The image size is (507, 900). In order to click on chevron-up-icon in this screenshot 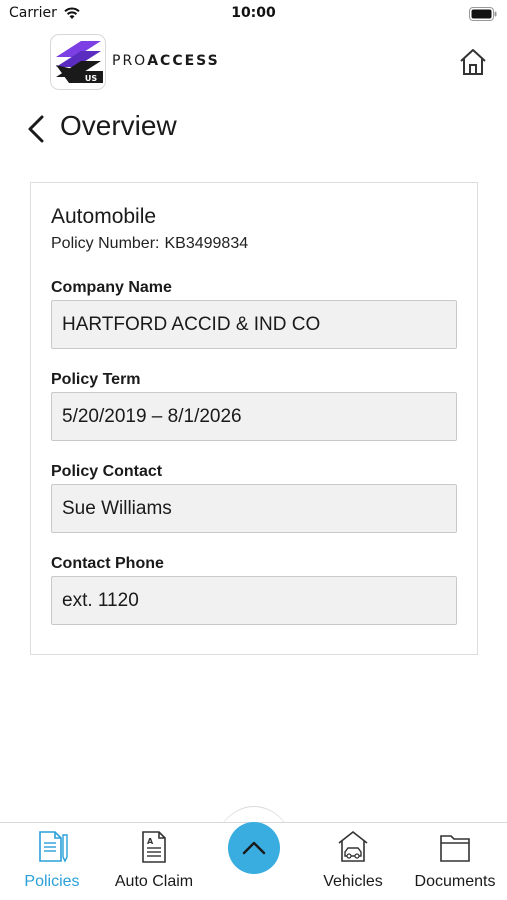, I will do `click(254, 848)`.